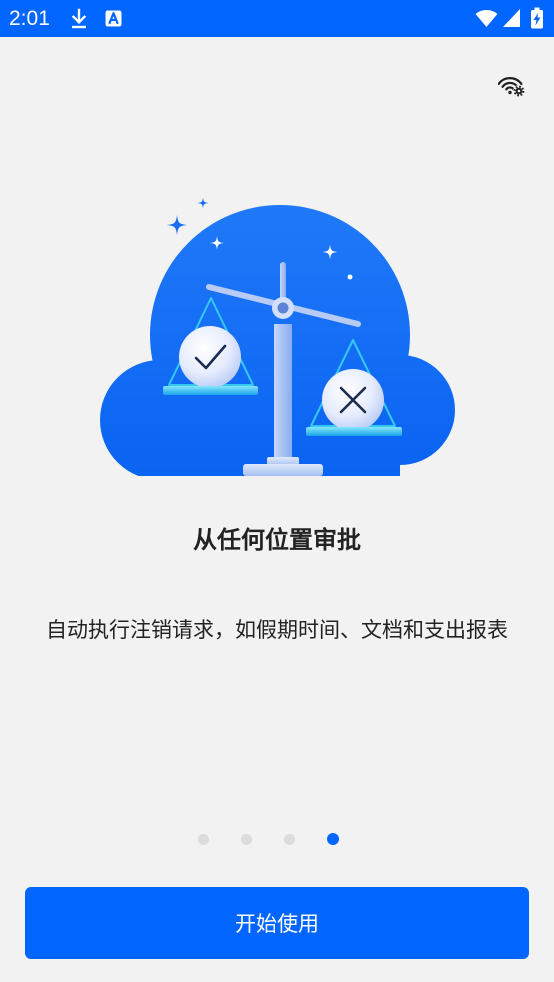  I want to click on a-notification-icon, so click(113, 18).